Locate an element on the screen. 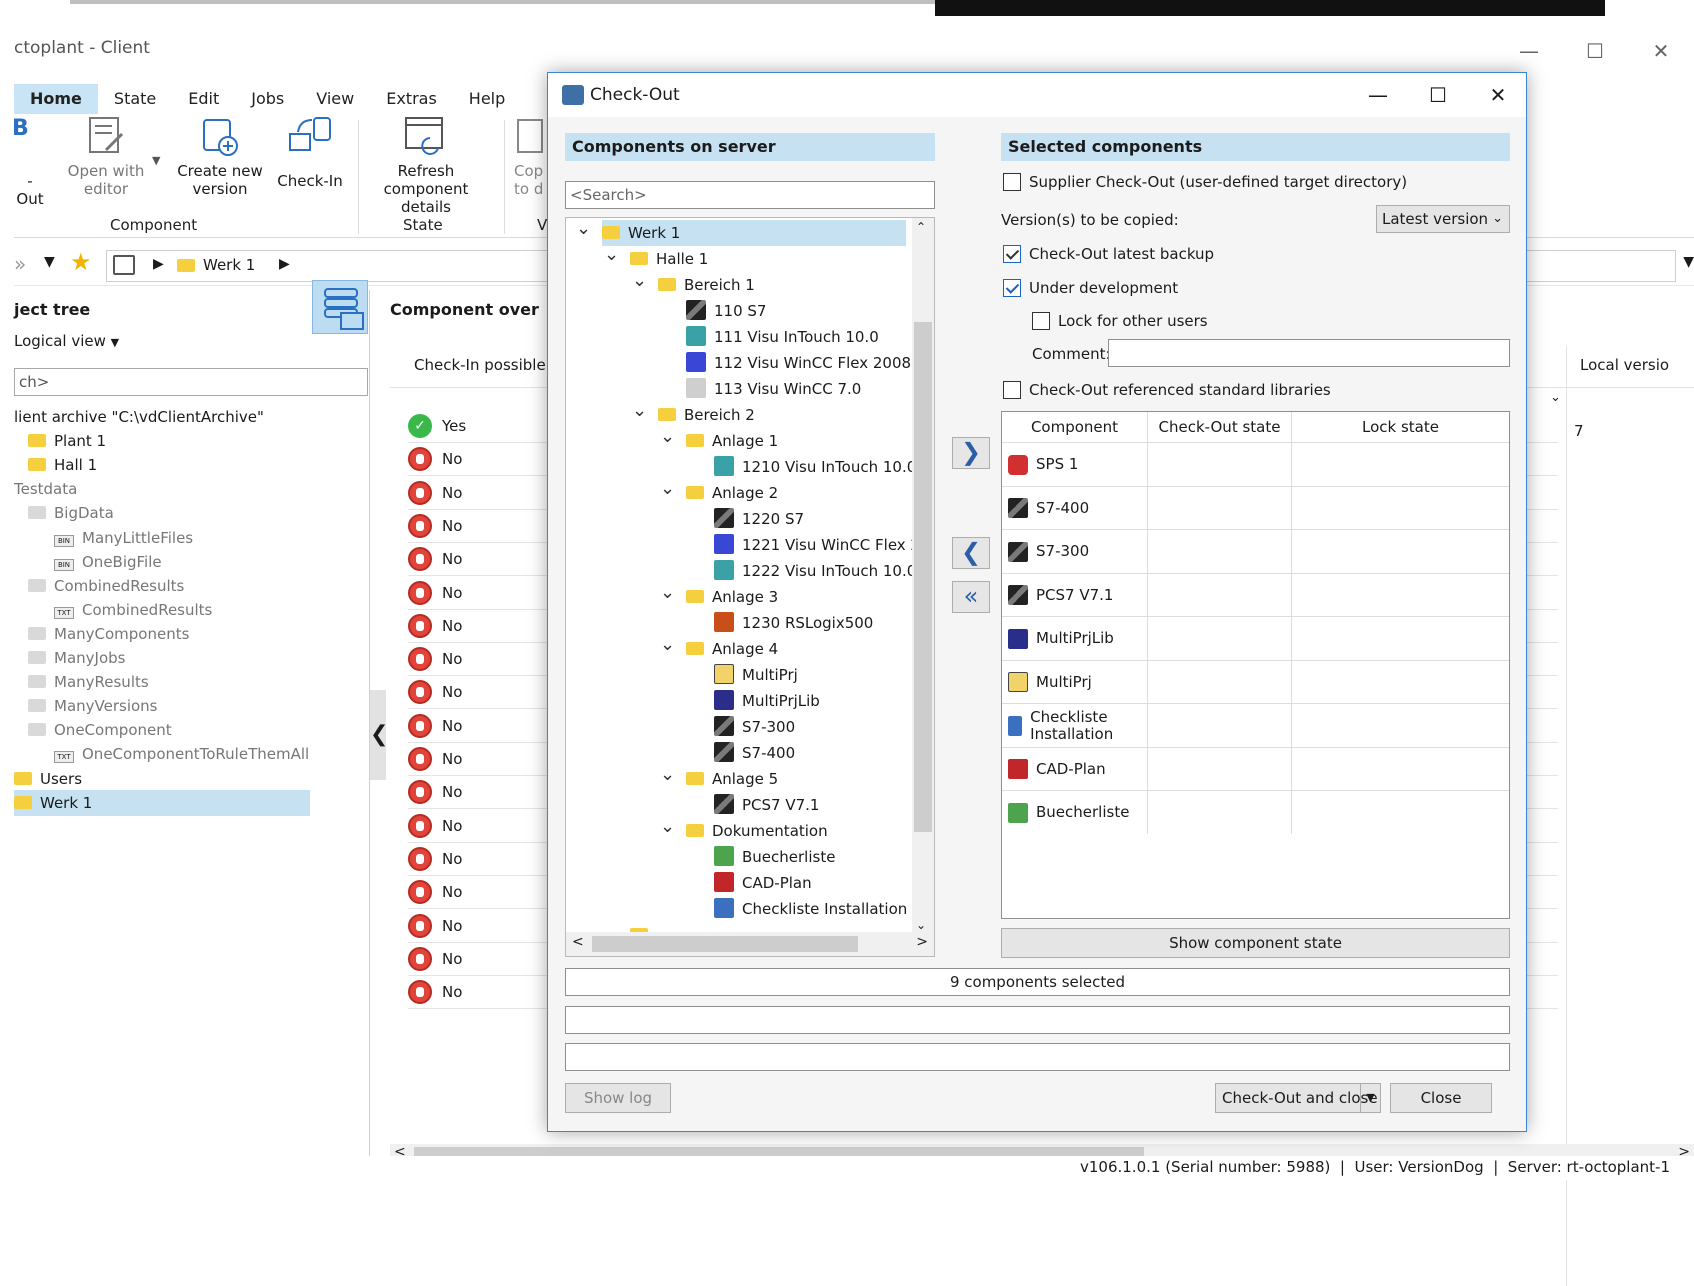 The width and height of the screenshot is (1694, 1286). grid-header-lock-state: Lock state is located at coordinates (1400, 427).